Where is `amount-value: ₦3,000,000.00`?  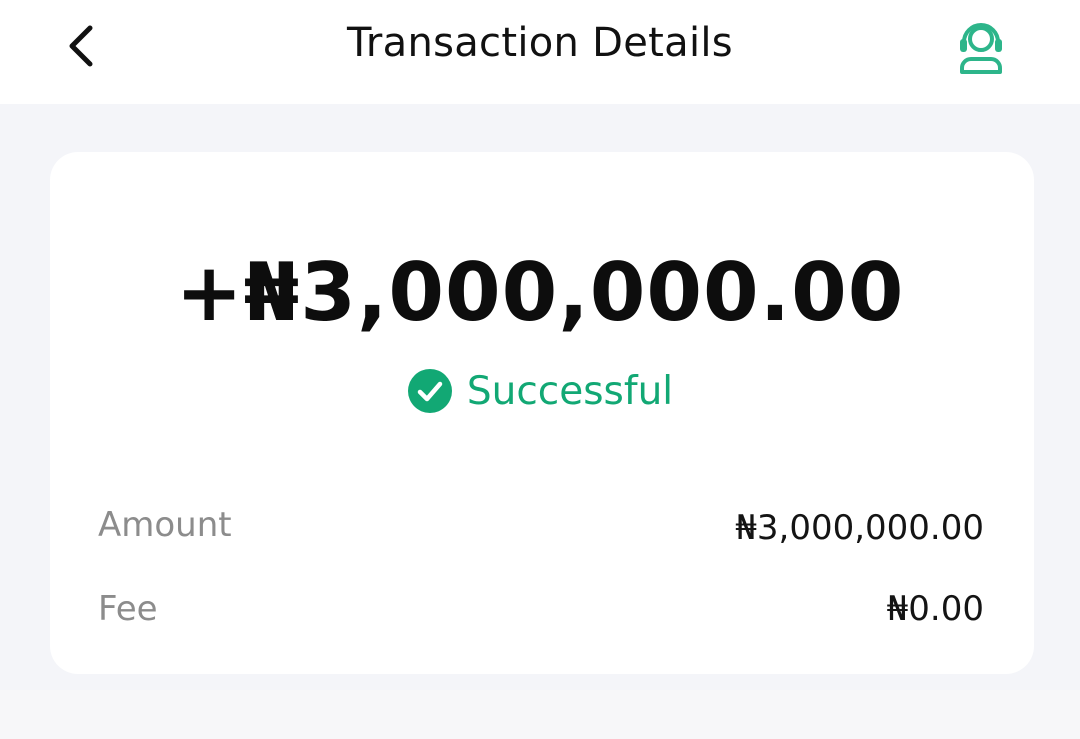
amount-value: ₦3,000,000.00 is located at coordinates (859, 528).